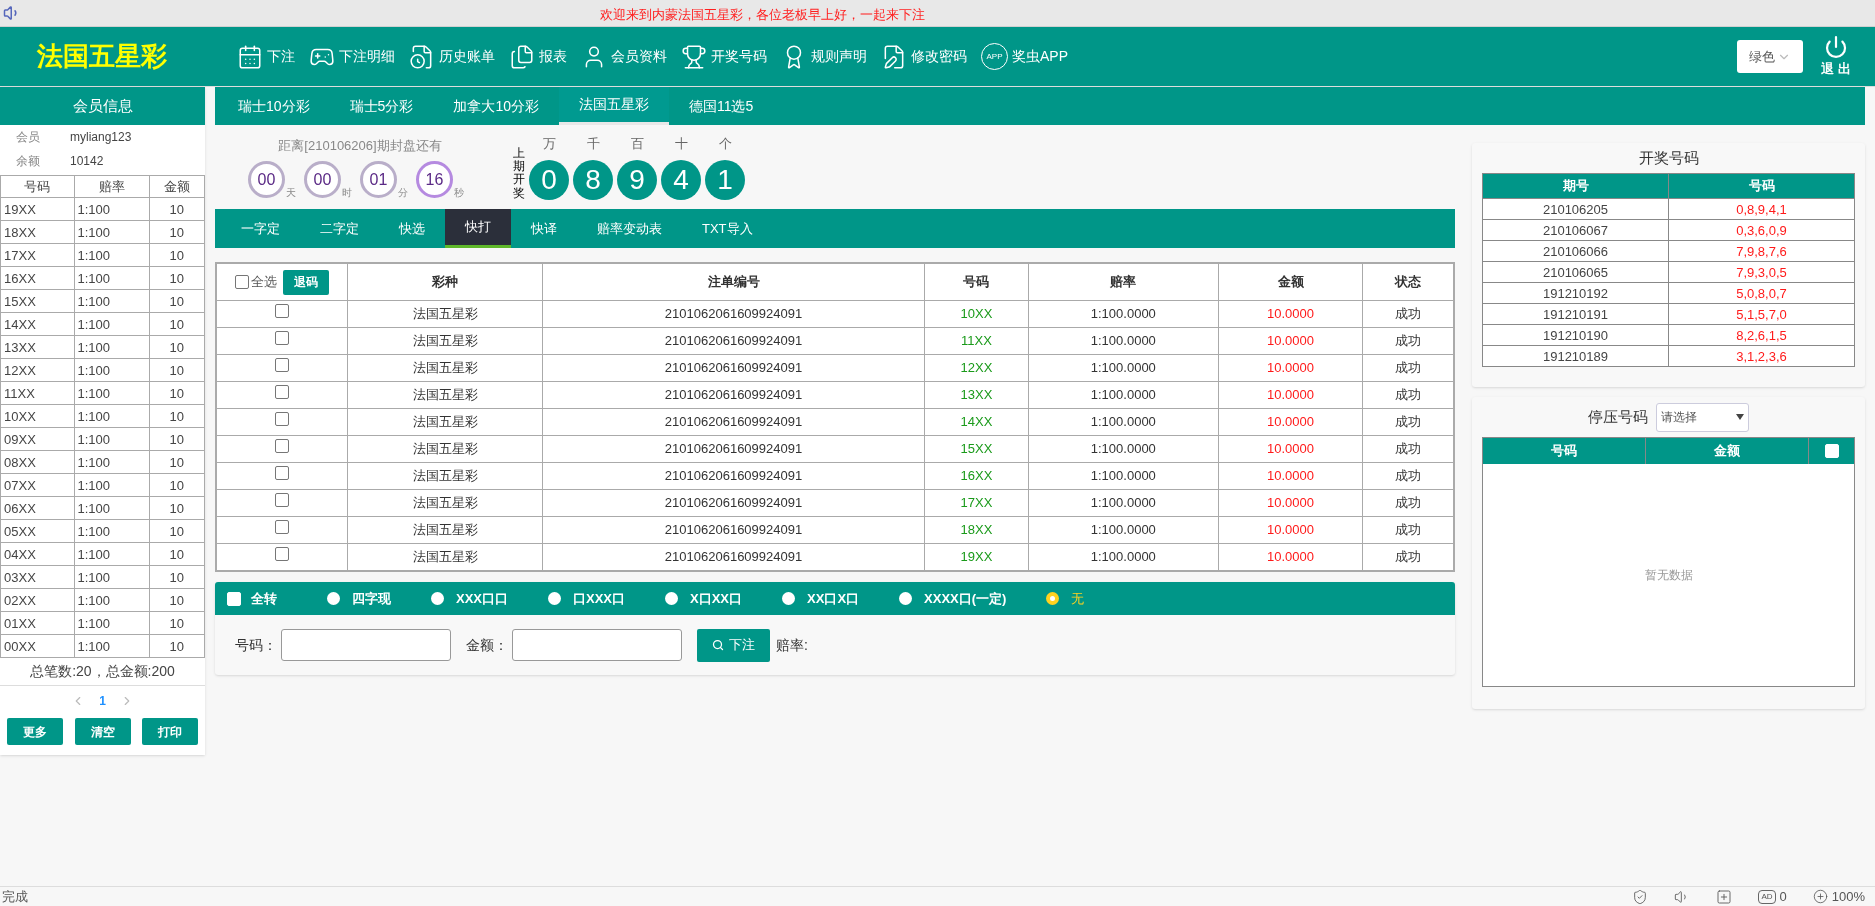  Describe the element at coordinates (624, 56) in the screenshot. I see `nav-link: 会员资料` at that location.